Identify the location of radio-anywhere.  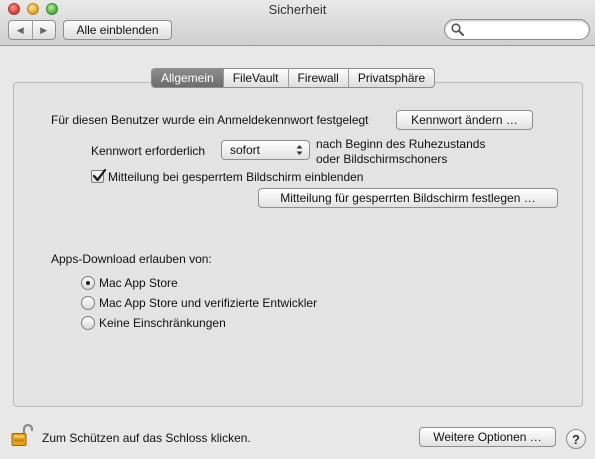
(88, 323).